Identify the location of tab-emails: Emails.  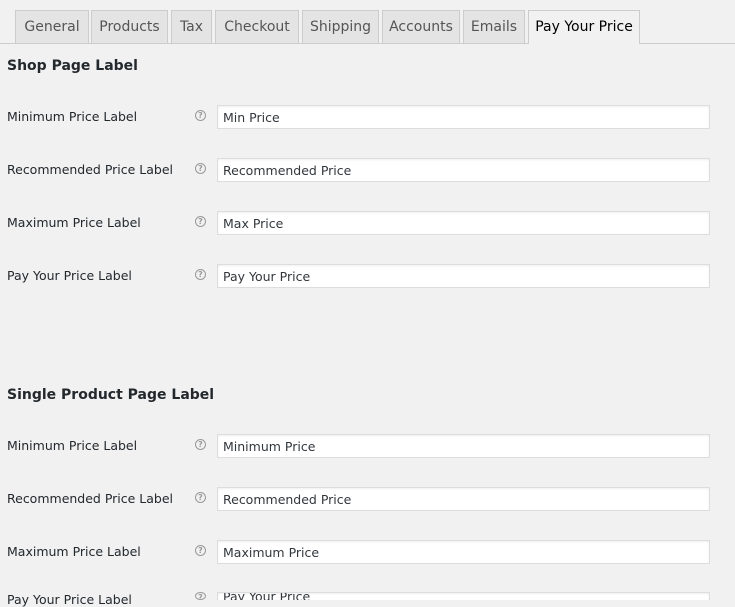
(494, 26).